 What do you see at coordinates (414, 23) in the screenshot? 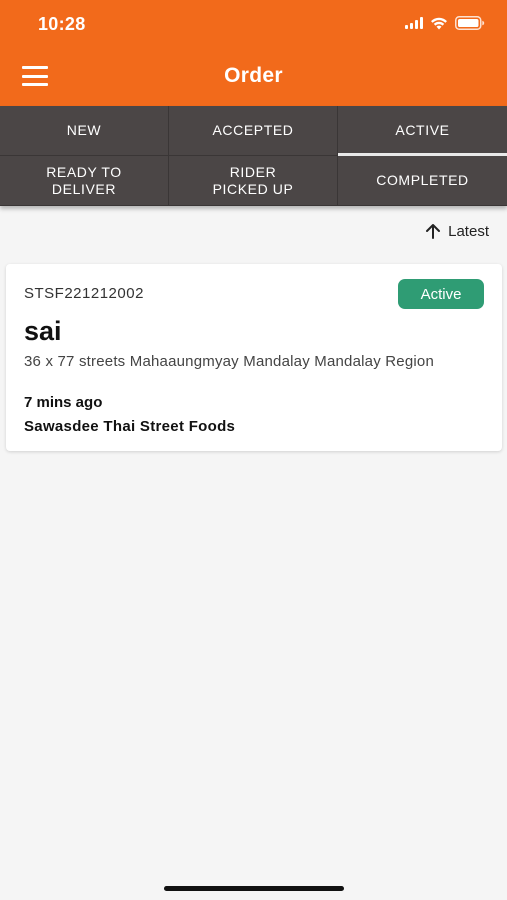
I see `signal-icon` at bounding box center [414, 23].